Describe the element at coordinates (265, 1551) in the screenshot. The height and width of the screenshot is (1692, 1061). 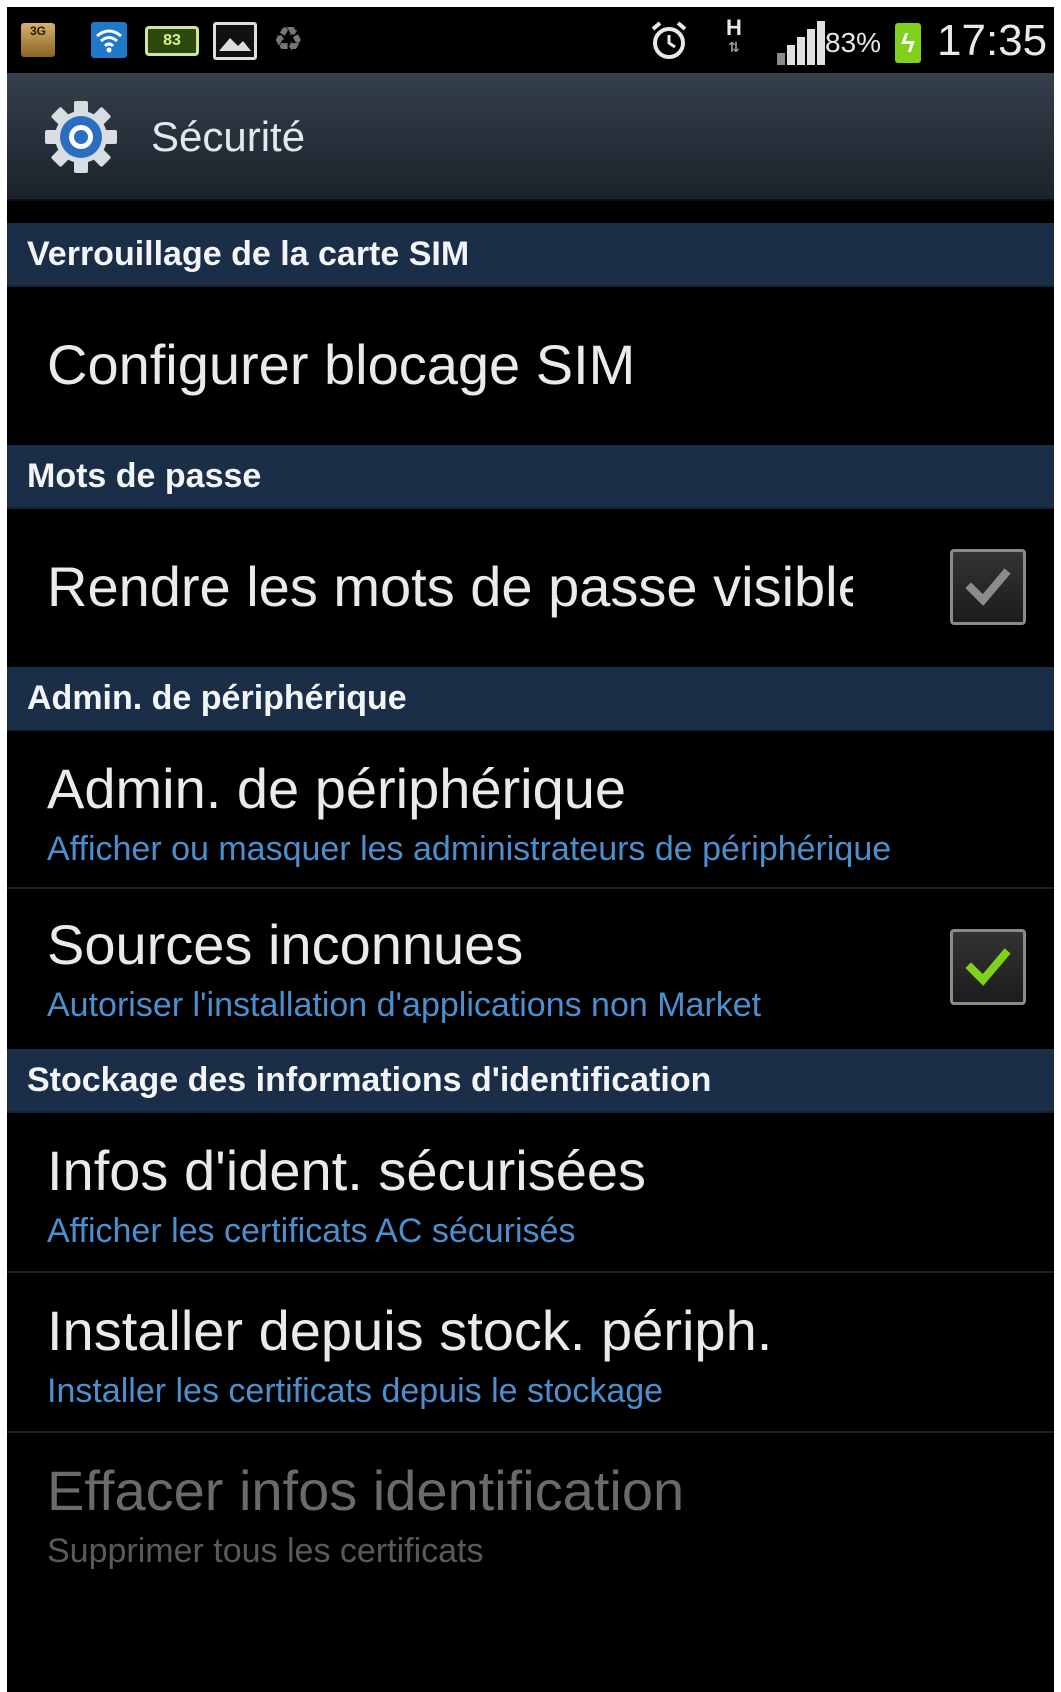
I see `list-item-summary: Supprimer tous les certificats` at that location.